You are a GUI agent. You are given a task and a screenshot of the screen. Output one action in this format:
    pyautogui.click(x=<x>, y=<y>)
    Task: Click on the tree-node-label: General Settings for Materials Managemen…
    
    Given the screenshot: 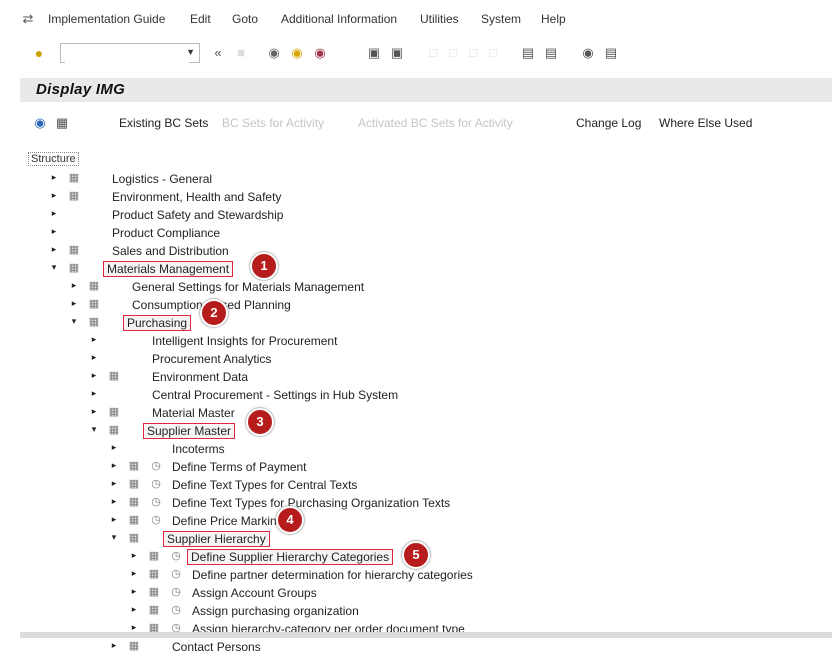 What is the action you would take?
    pyautogui.click(x=248, y=287)
    